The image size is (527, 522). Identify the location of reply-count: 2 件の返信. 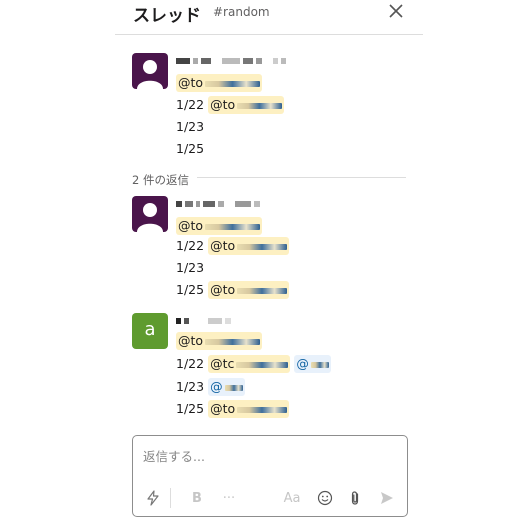
(164, 180).